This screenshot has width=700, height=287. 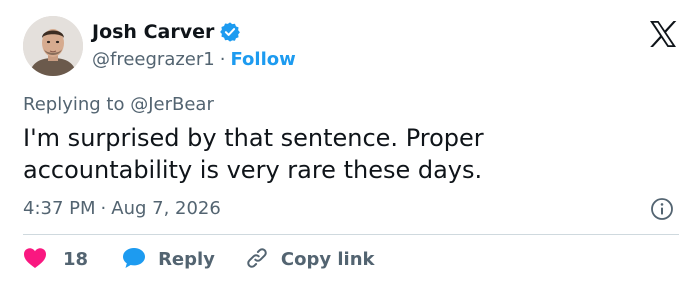 What do you see at coordinates (186, 259) in the screenshot?
I see `reply-label: Reply` at bounding box center [186, 259].